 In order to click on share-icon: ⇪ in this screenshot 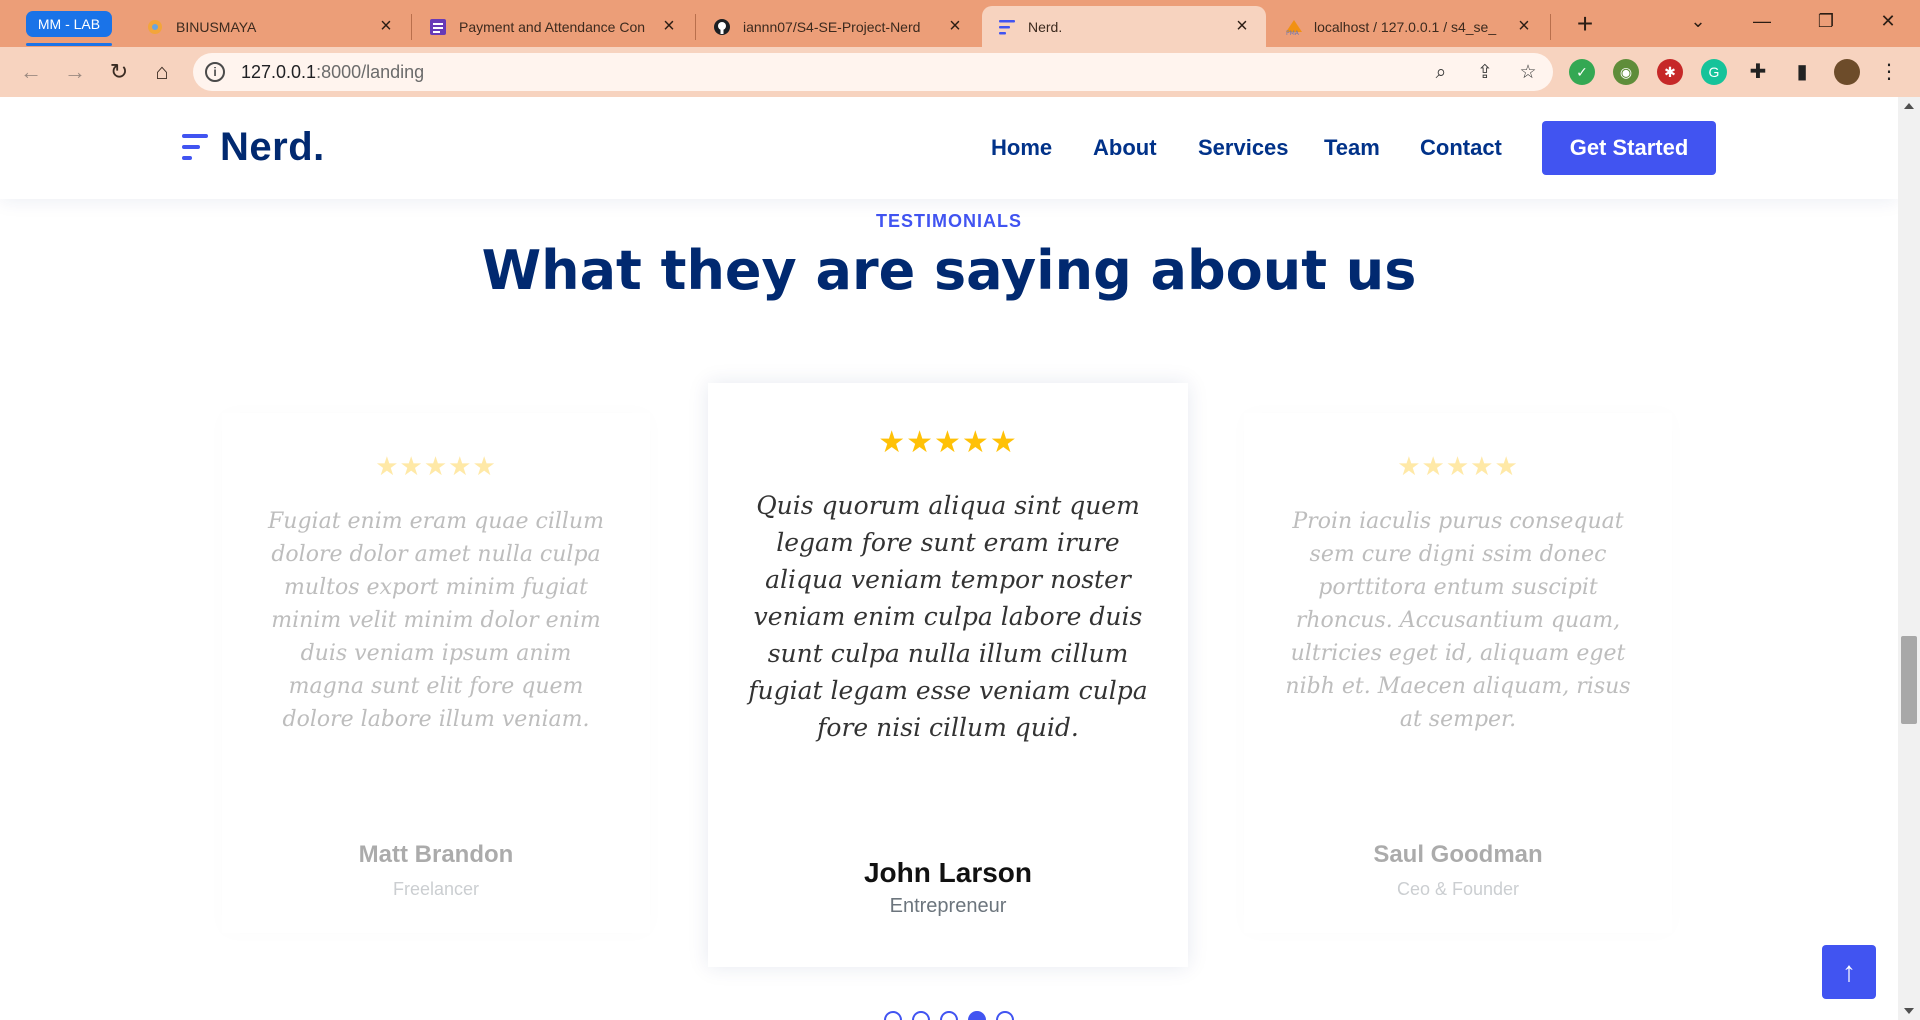, I will do `click(1485, 73)`.